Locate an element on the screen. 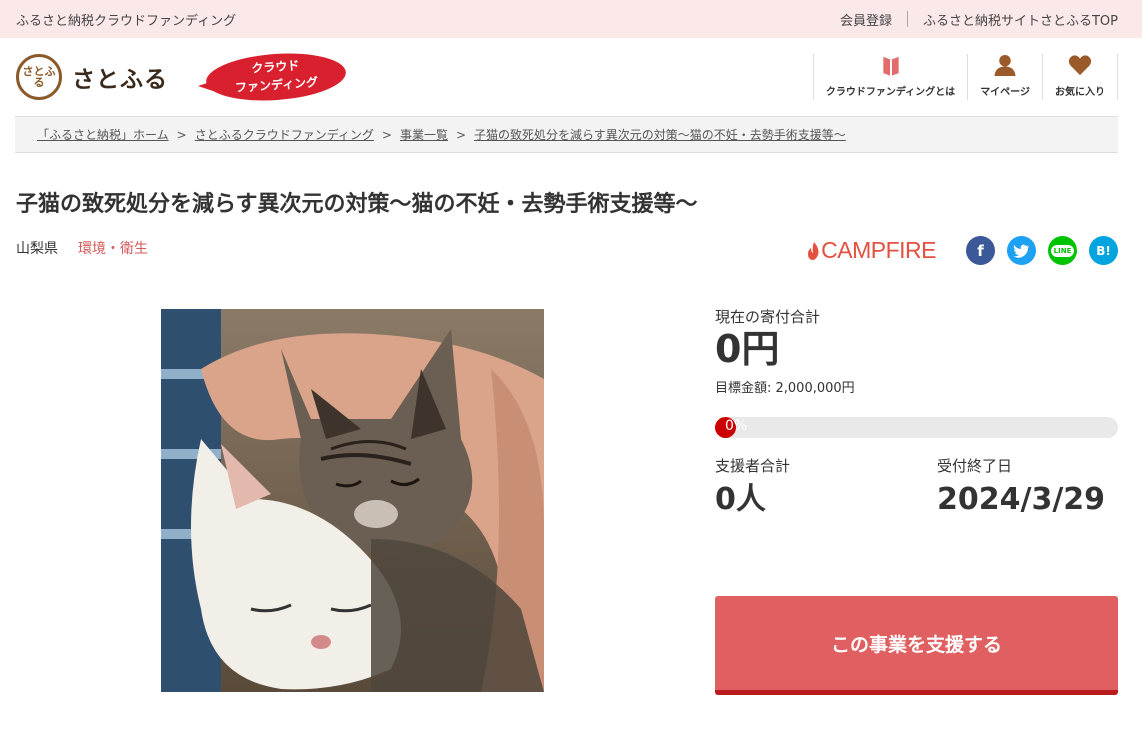 Image resolution: width=1142 pixels, height=735 pixels. badge-line2: ファンディング is located at coordinates (276, 85).